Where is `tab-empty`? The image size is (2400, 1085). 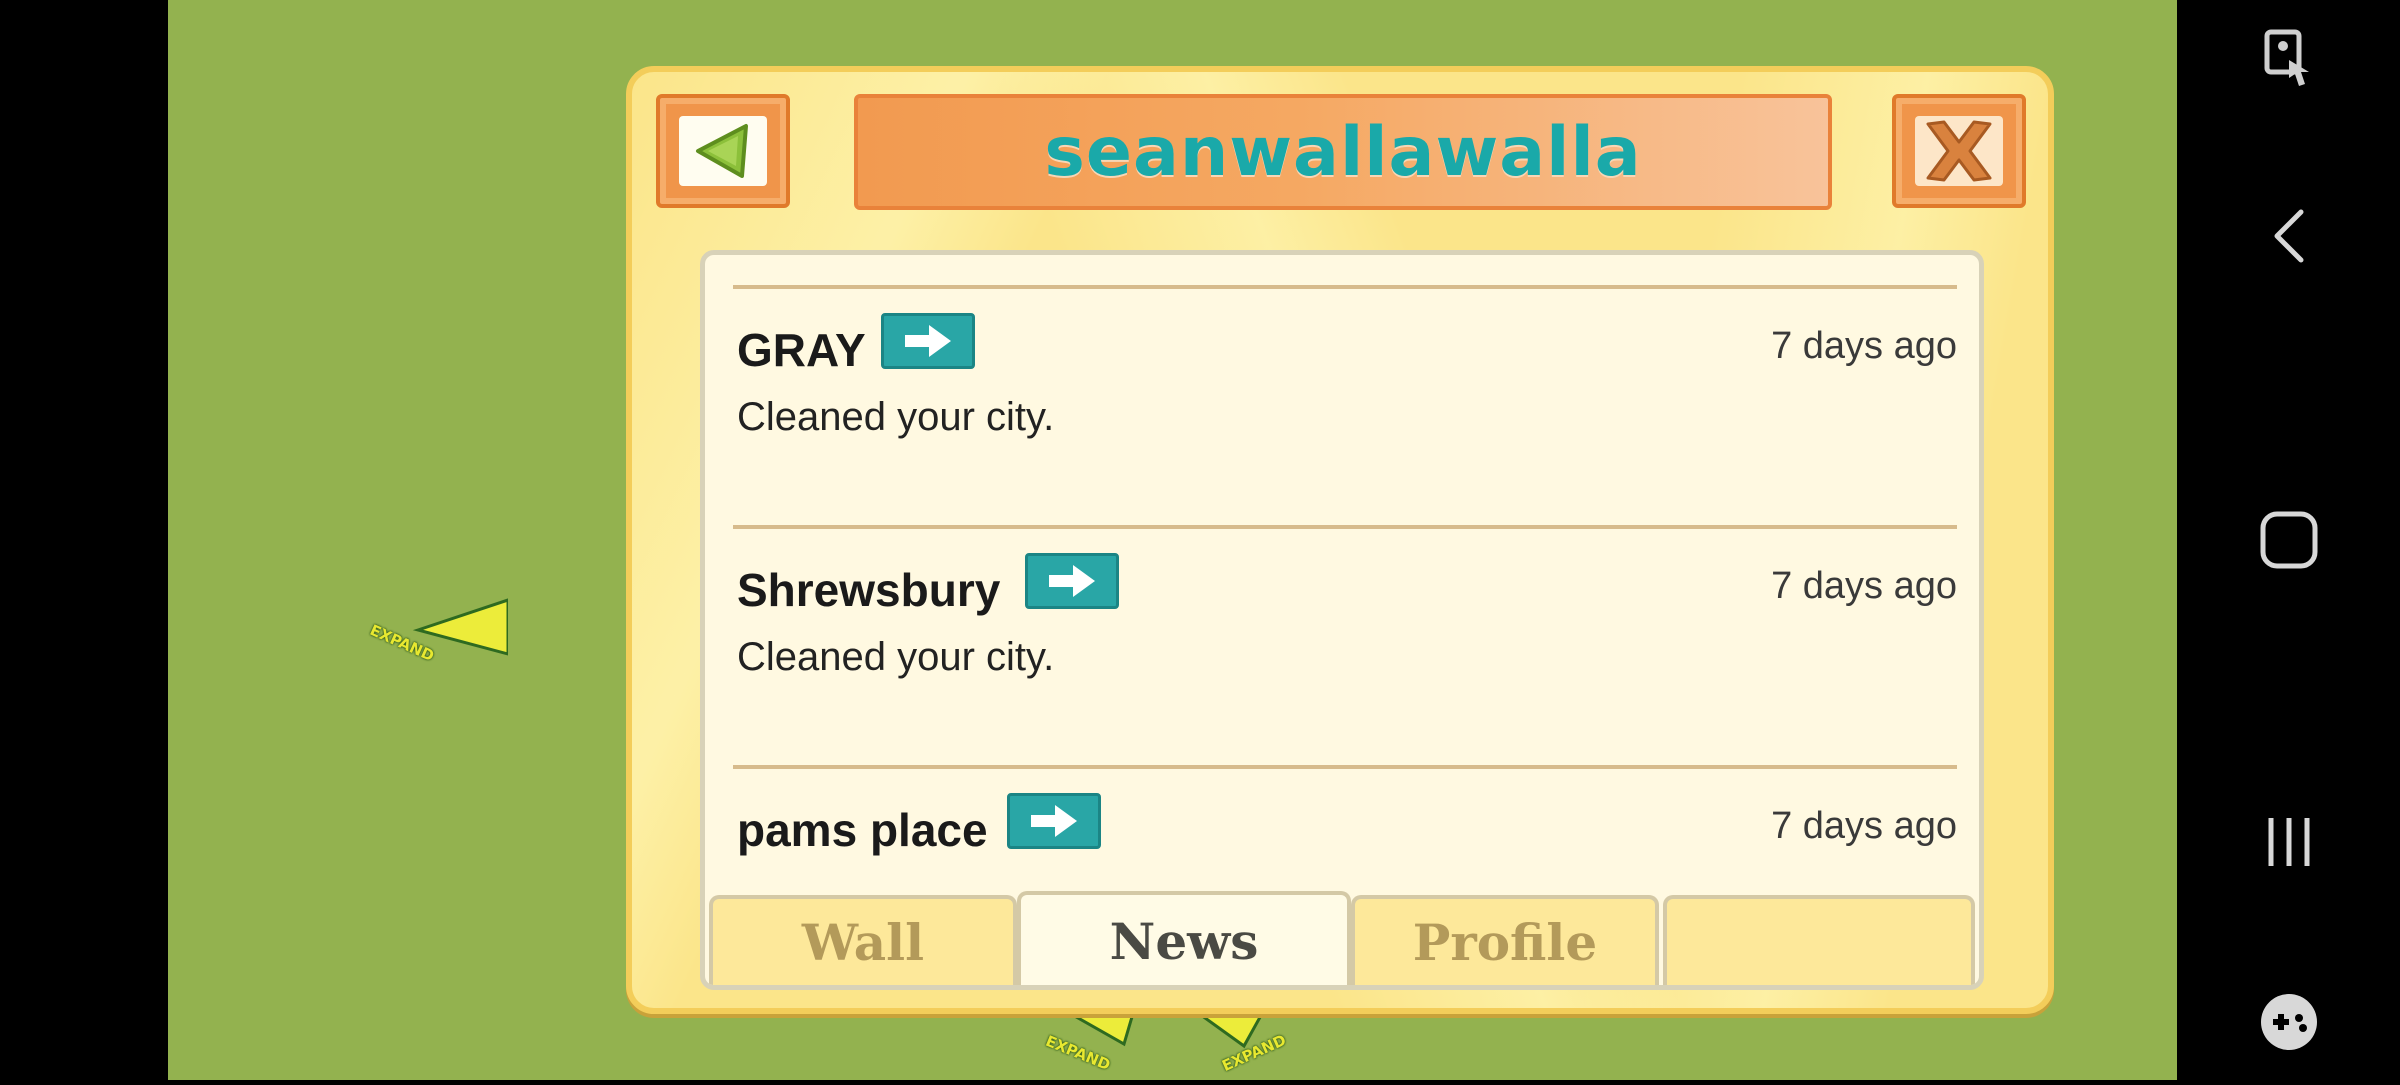
tab-empty is located at coordinates (1819, 940).